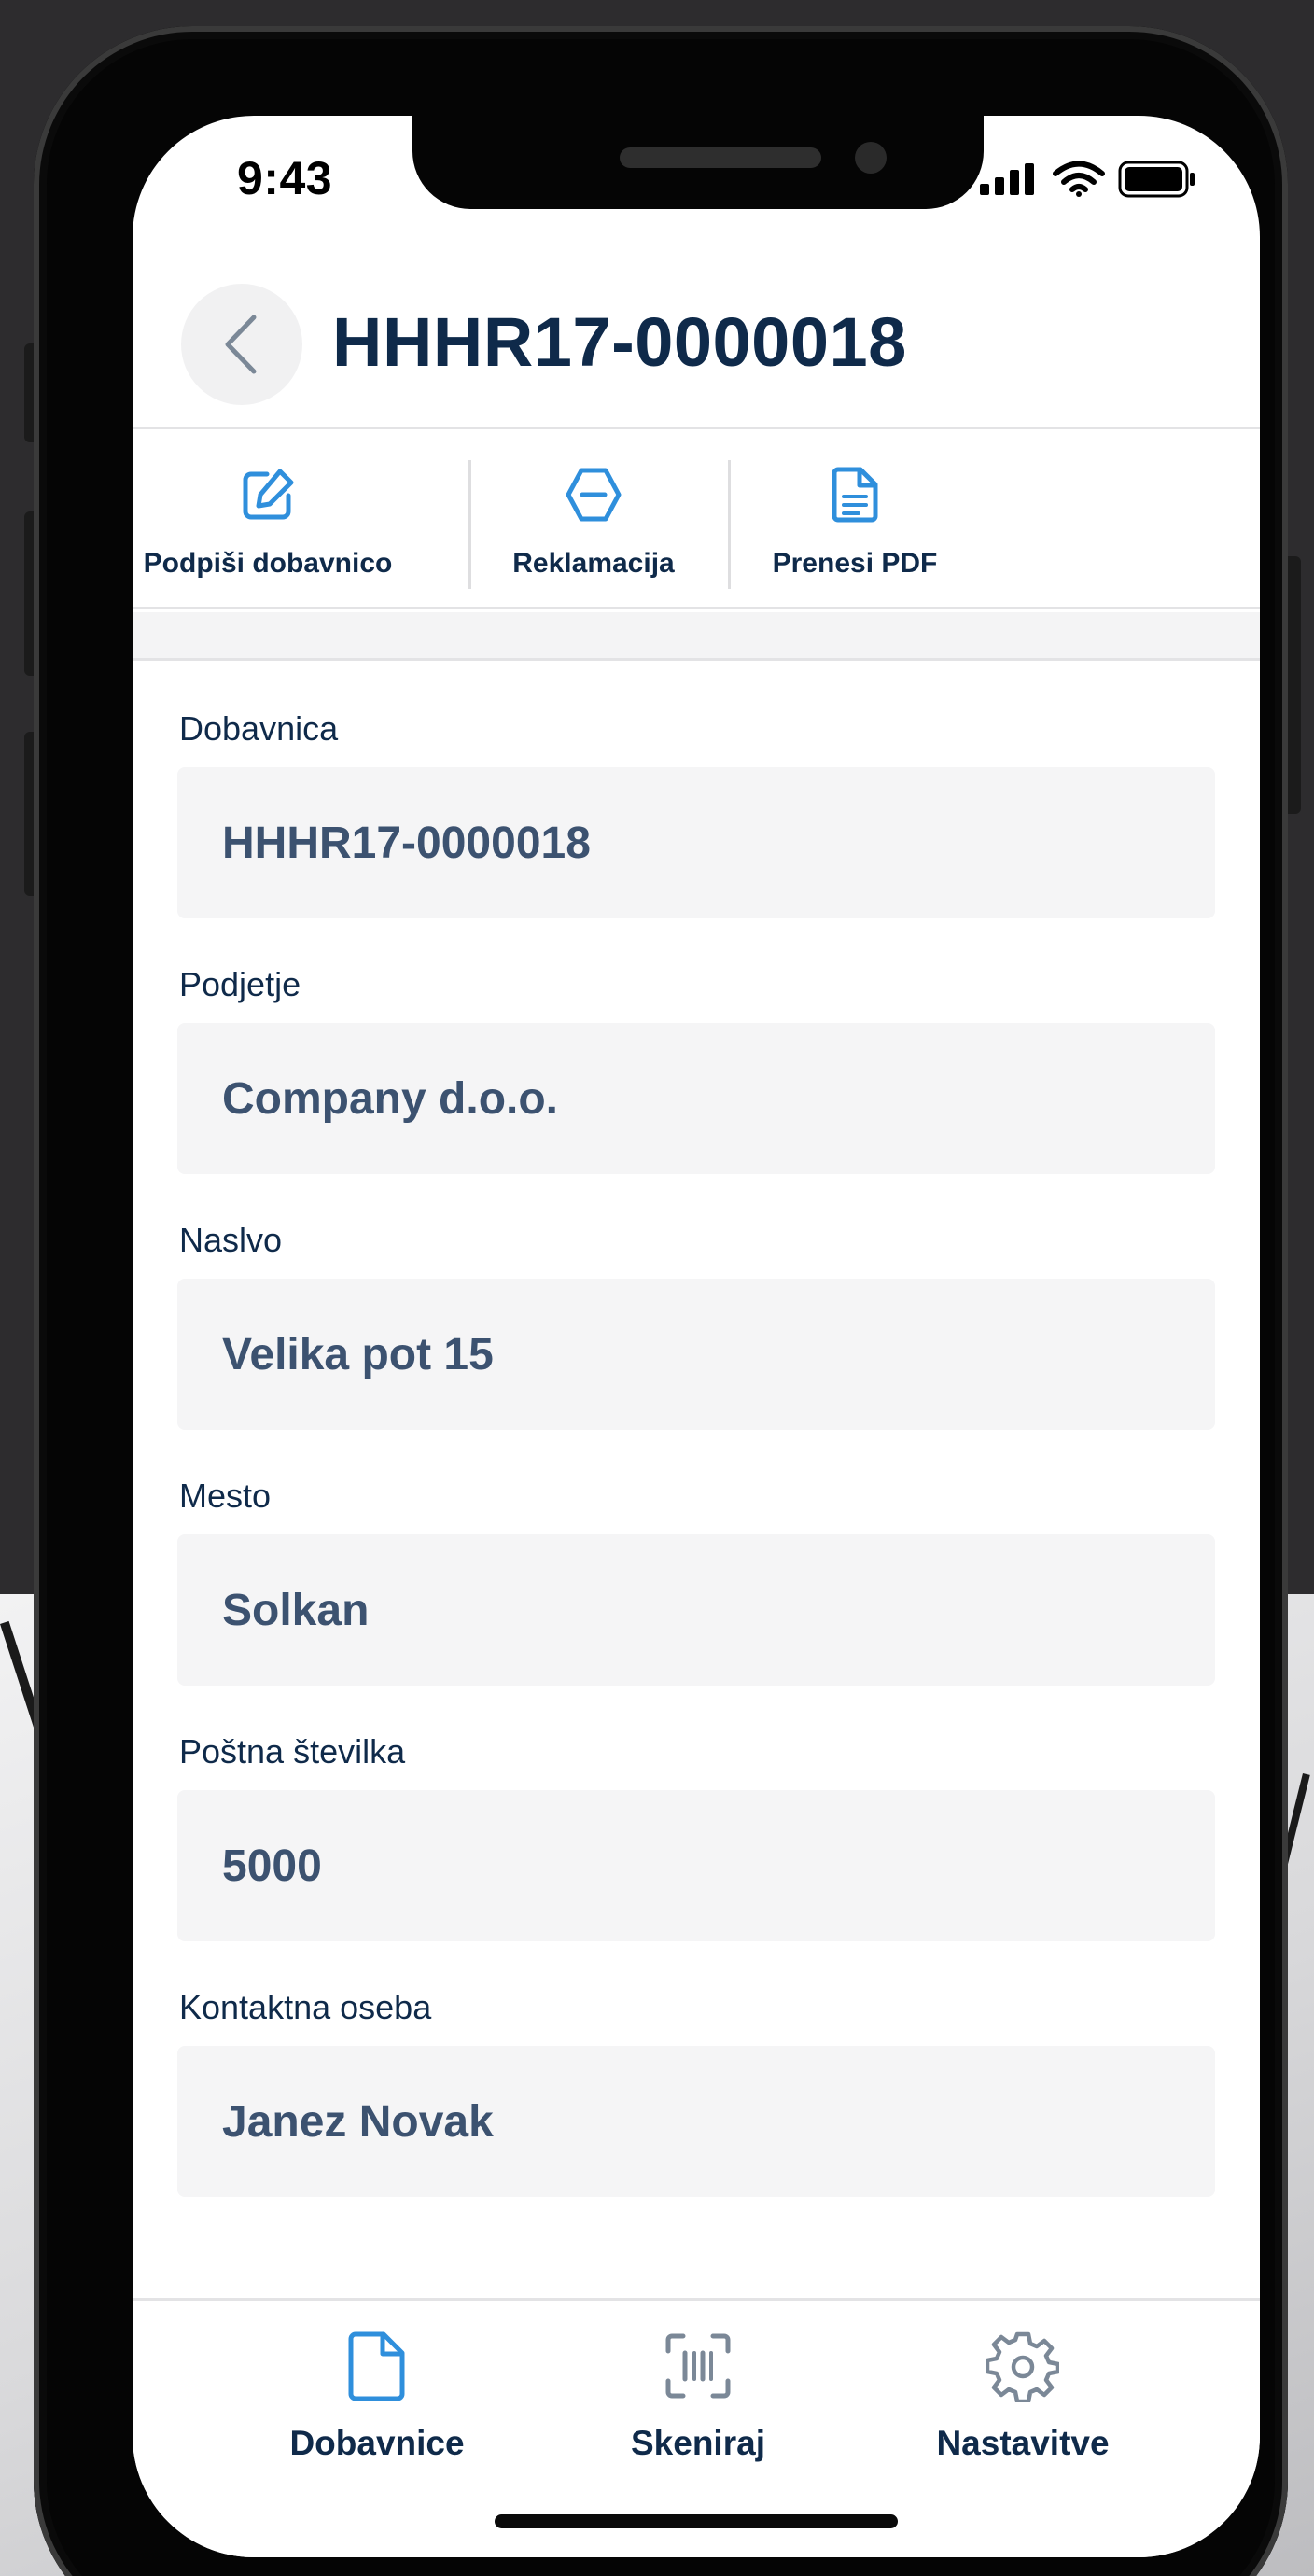 This screenshot has height=2576, width=1314. Describe the element at coordinates (296, 1610) in the screenshot. I see `field-value: Solkan` at that location.